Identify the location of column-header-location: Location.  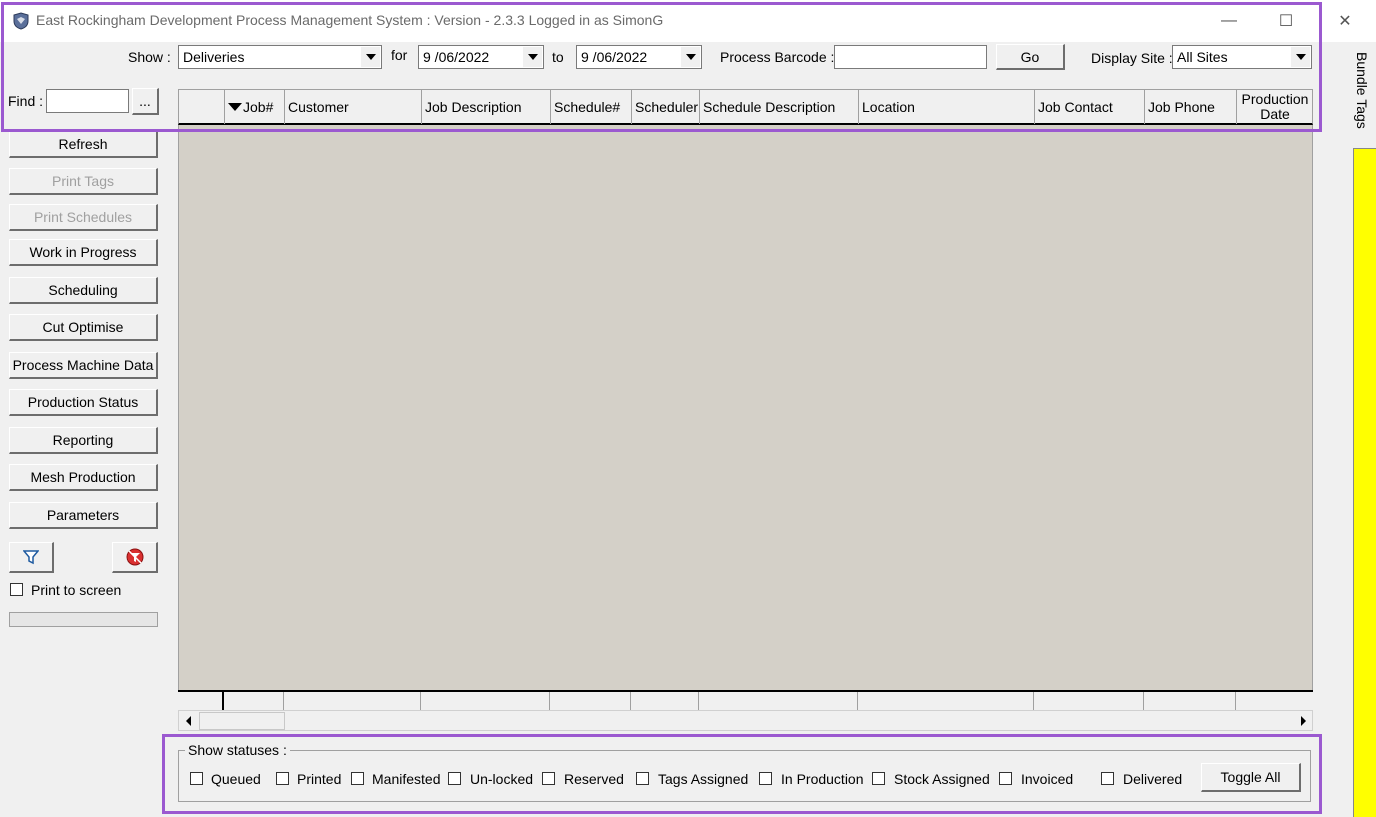
(947, 107).